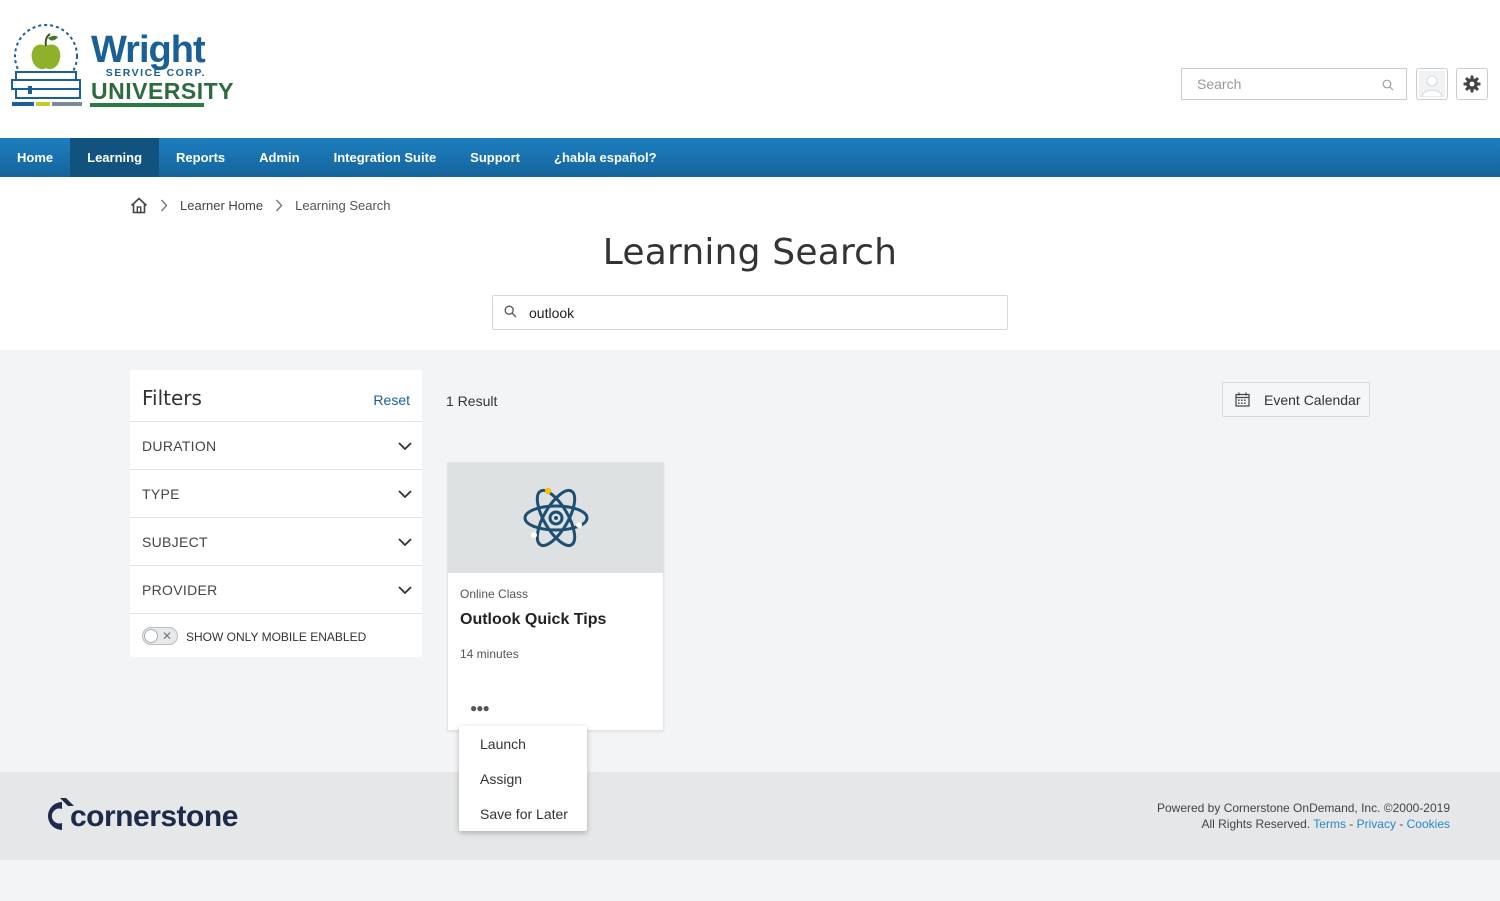 The width and height of the screenshot is (1500, 901). Describe the element at coordinates (276, 446) in the screenshot. I see `filter-duration: DURATION` at that location.